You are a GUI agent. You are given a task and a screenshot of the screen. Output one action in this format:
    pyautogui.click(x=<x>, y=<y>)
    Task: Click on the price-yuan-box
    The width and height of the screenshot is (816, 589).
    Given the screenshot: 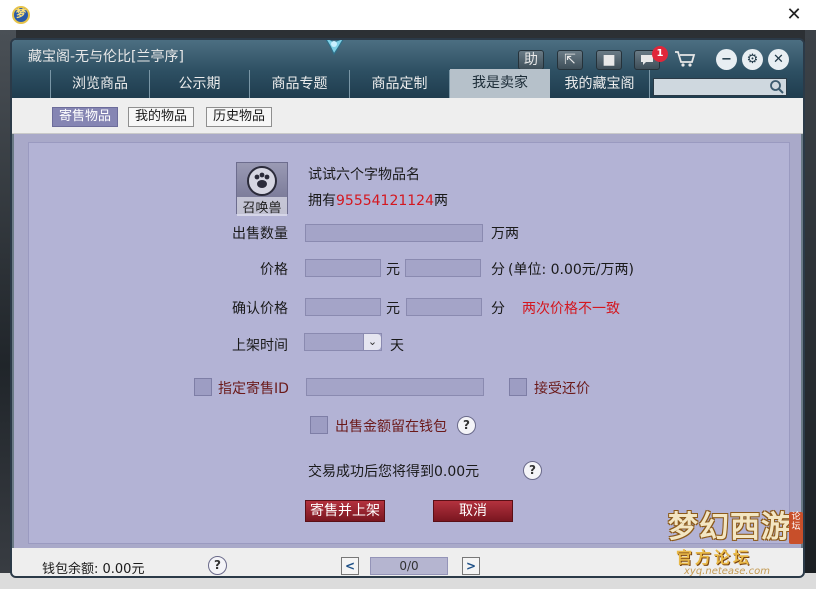 What is the action you would take?
    pyautogui.click(x=343, y=268)
    